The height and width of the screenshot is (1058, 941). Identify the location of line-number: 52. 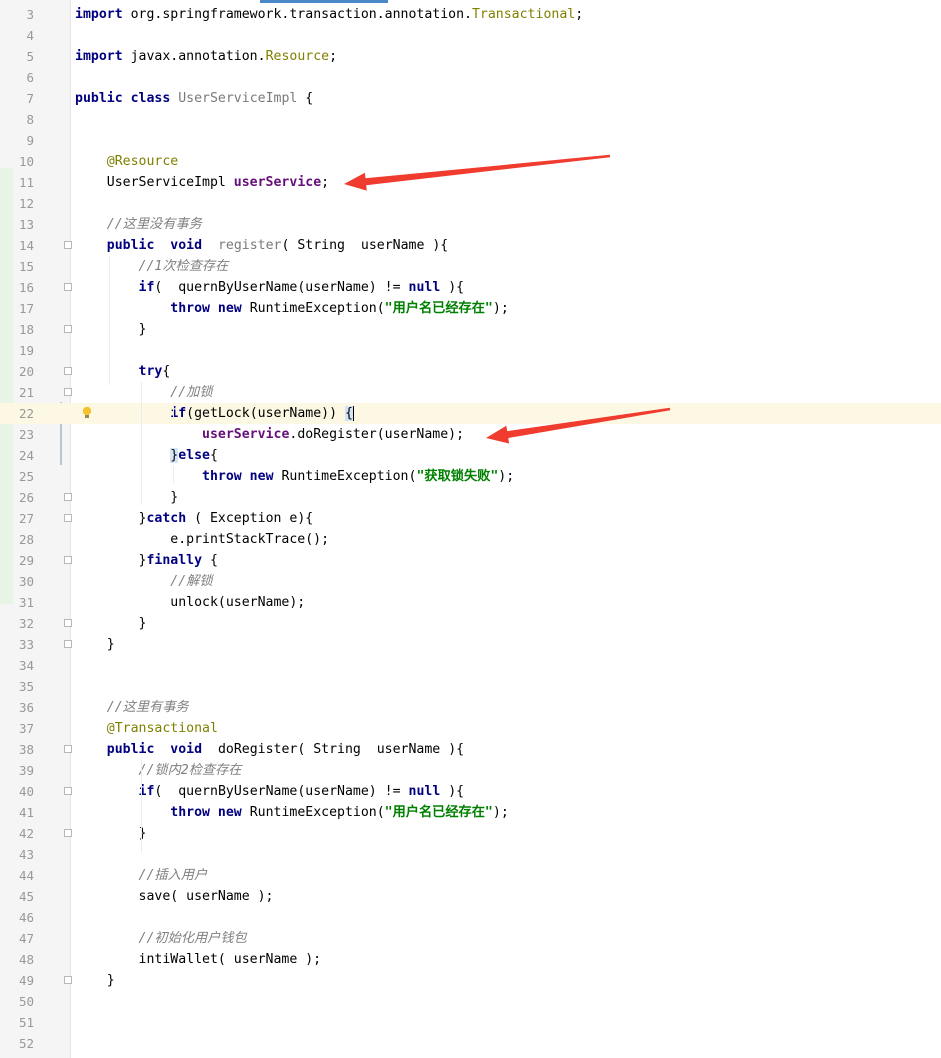
(17, 1043).